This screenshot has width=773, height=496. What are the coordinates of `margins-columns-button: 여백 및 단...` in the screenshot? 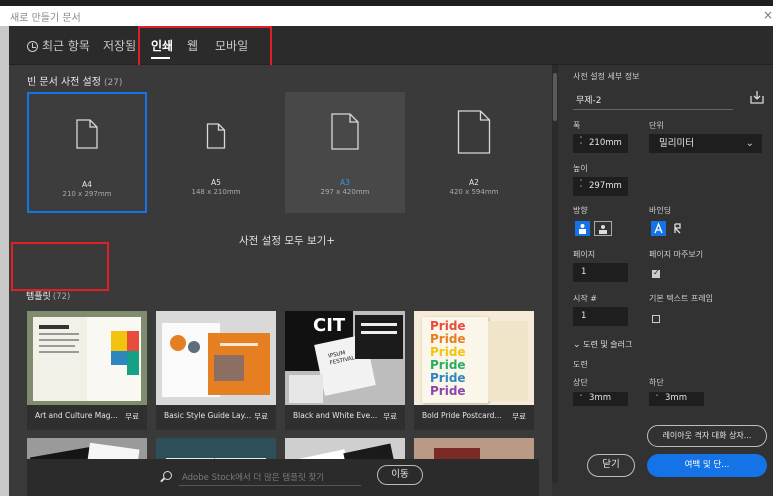 It's located at (707, 465).